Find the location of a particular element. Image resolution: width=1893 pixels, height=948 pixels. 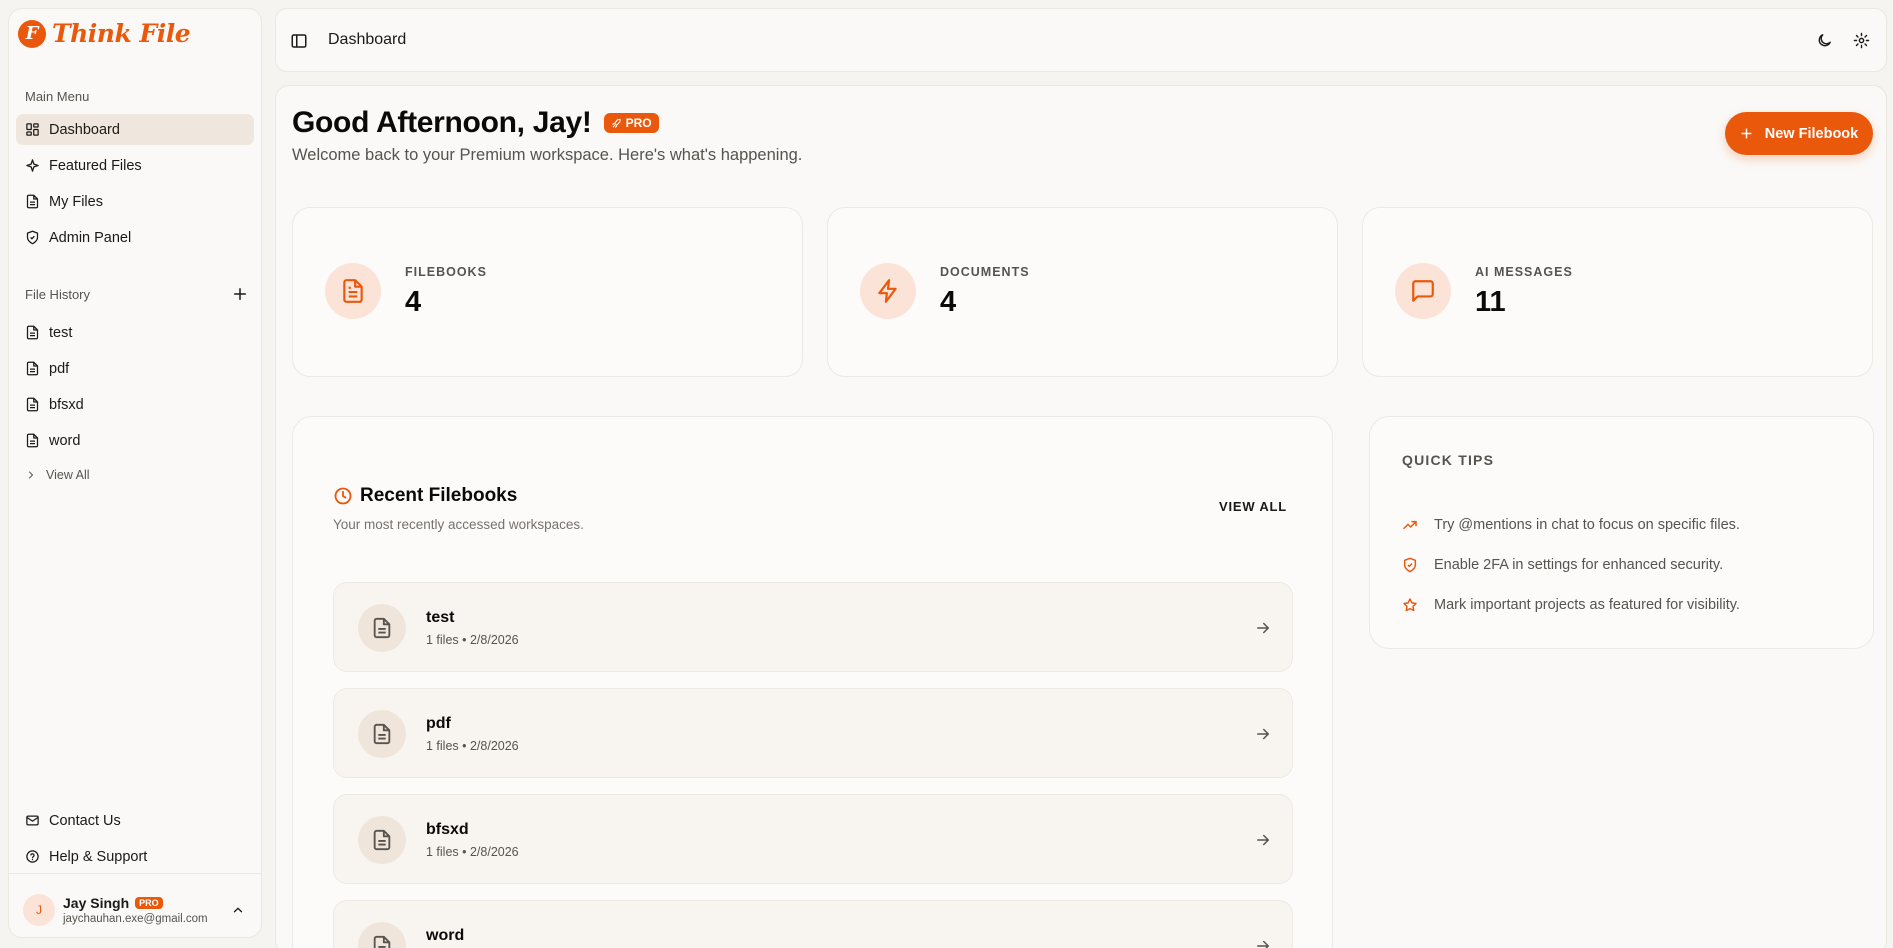

chat-icon is located at coordinates (1423, 291).